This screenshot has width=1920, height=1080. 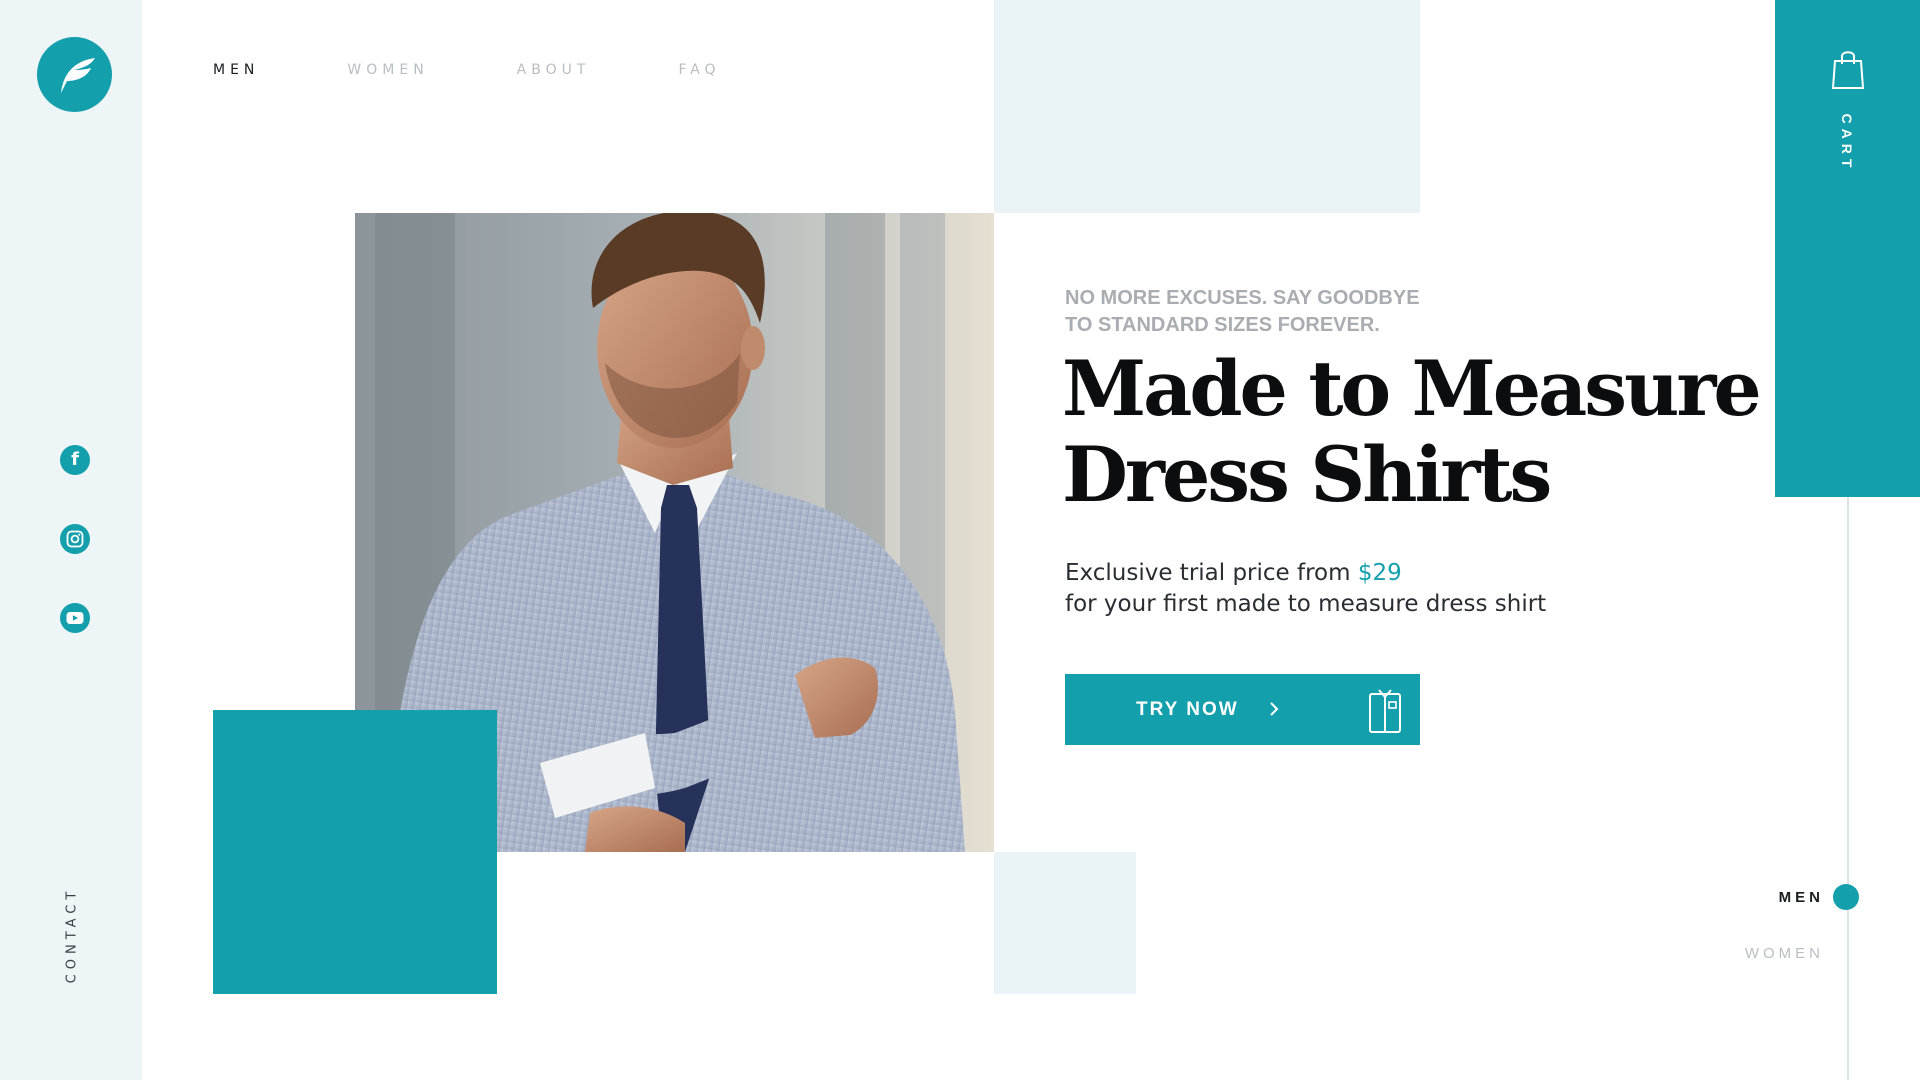 I want to click on section-nav-men: MEN, so click(x=1801, y=897).